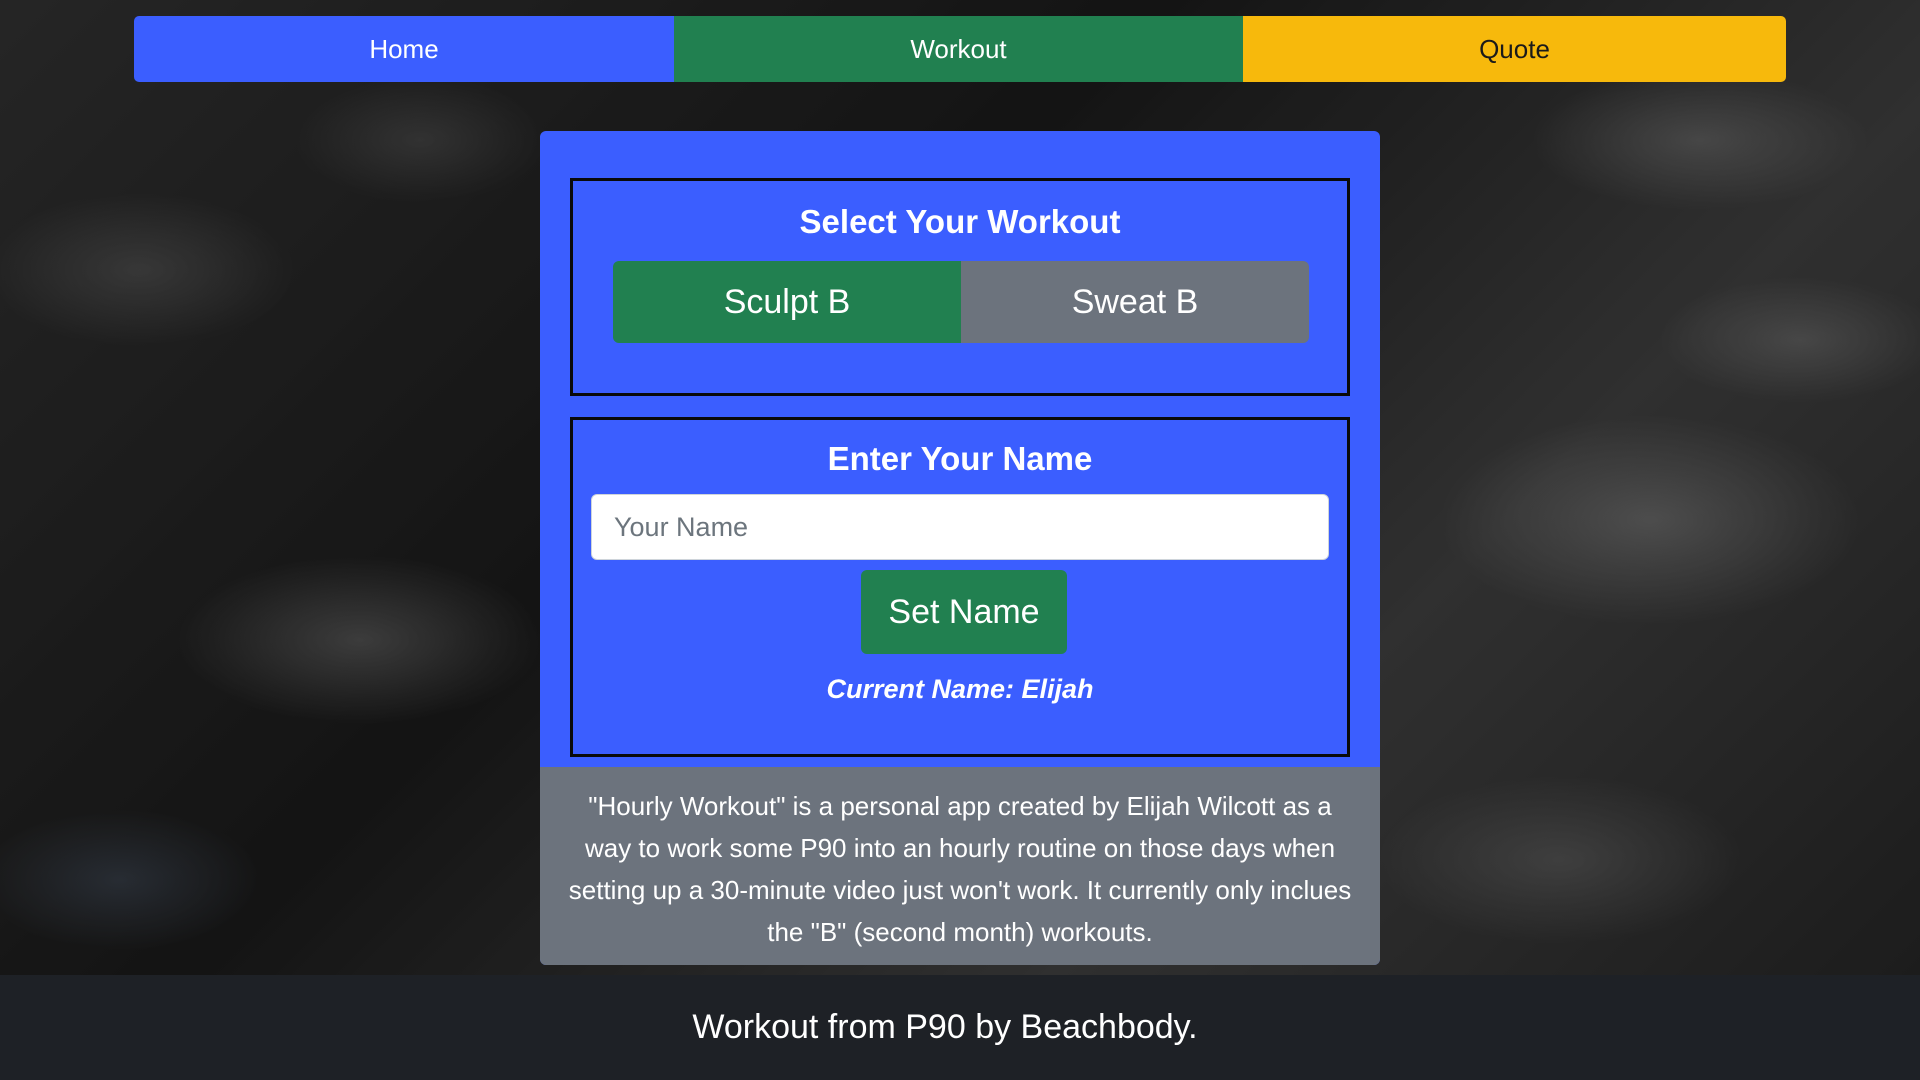 The width and height of the screenshot is (1920, 1080). I want to click on footer: Workout from P90 by Beachbody., so click(960, 1027).